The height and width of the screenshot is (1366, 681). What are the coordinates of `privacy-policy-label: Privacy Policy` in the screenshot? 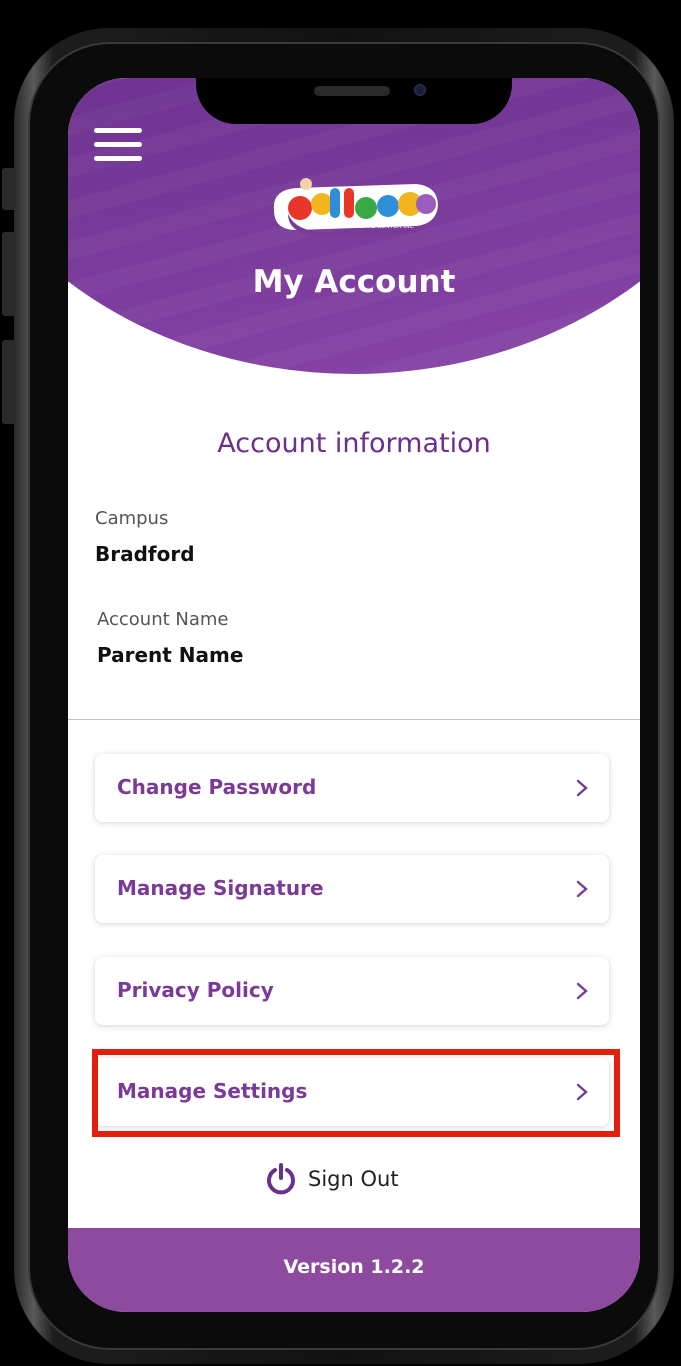 It's located at (195, 990).